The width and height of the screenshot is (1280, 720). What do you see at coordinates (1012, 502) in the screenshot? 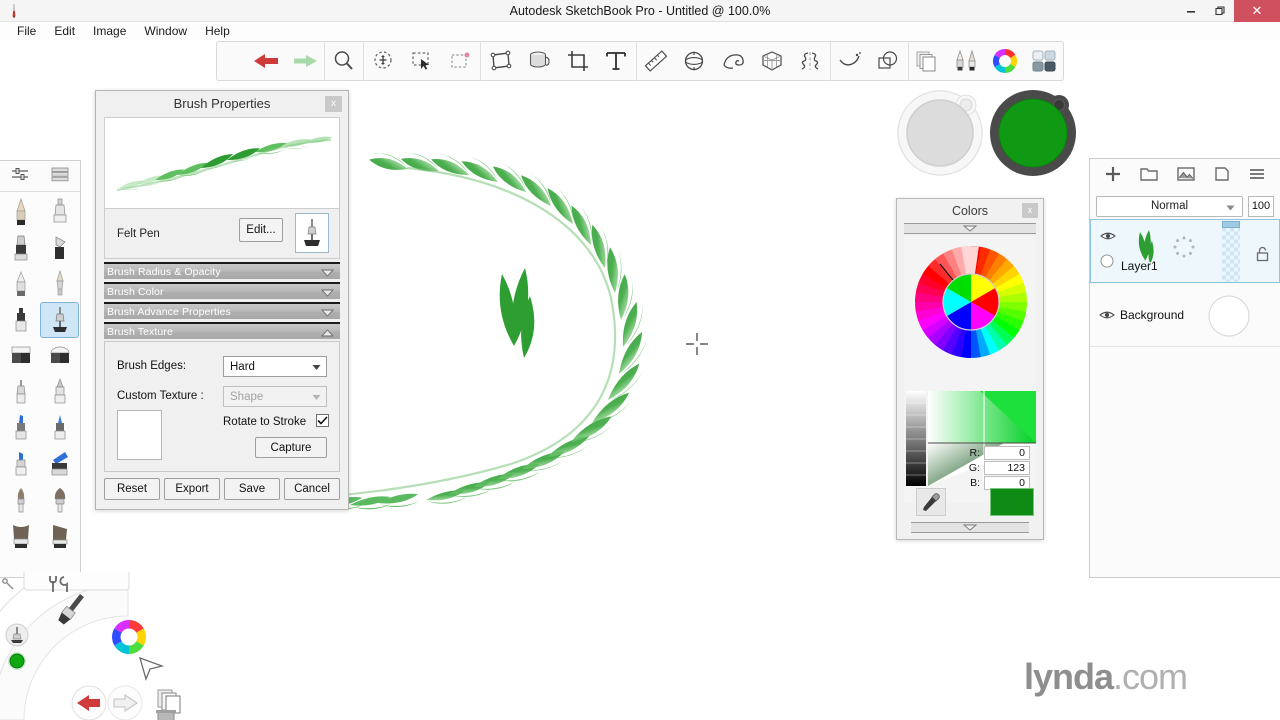
I see `current-color-swatch` at bounding box center [1012, 502].